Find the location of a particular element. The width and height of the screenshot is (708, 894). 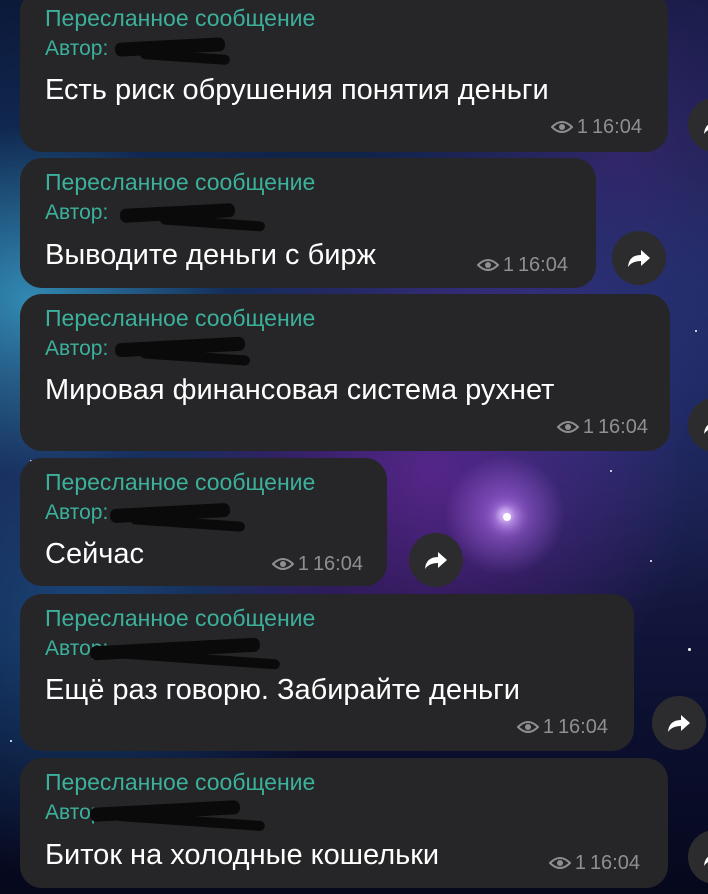

message-text: Сейчас is located at coordinates (95, 554).